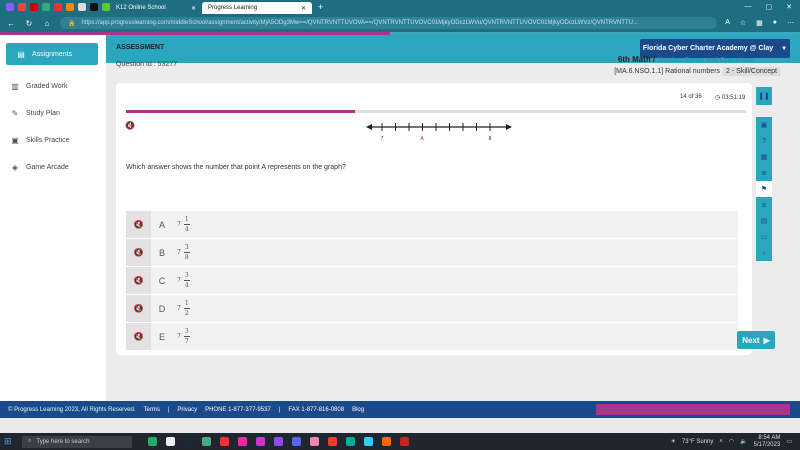 The height and width of the screenshot is (450, 800). I want to click on choice-letter: B, so click(161, 252).